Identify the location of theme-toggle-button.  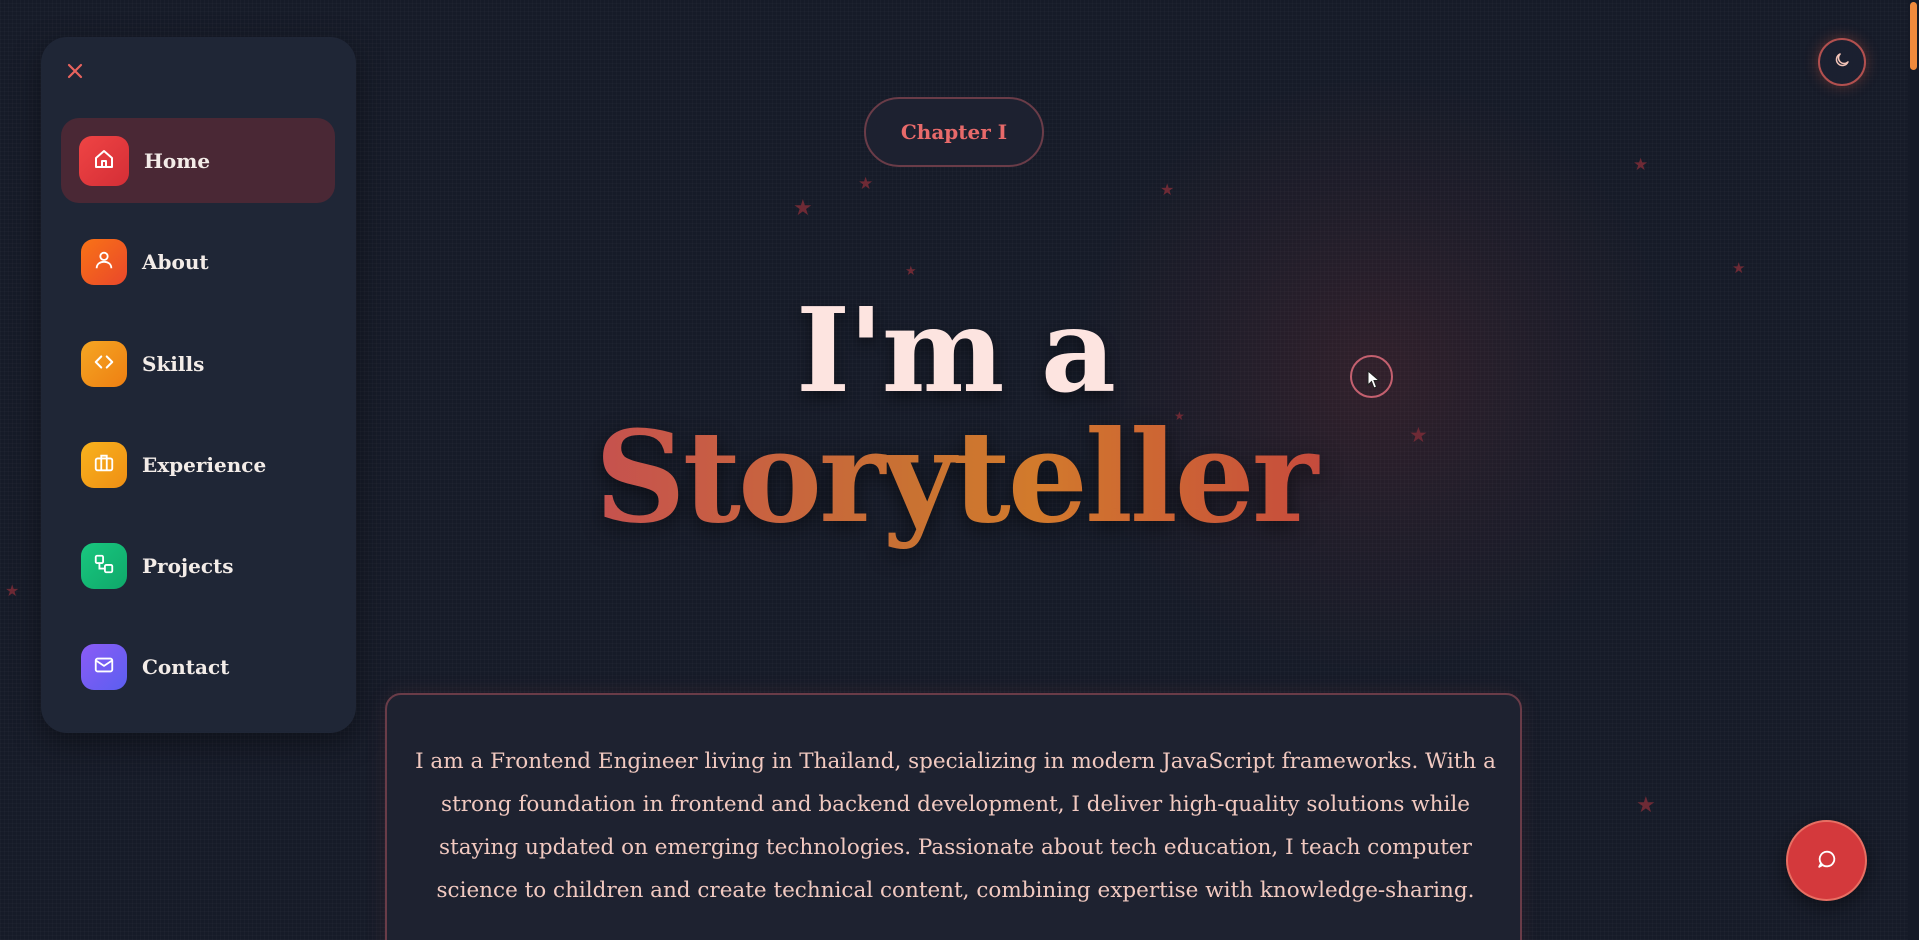
(1842, 62).